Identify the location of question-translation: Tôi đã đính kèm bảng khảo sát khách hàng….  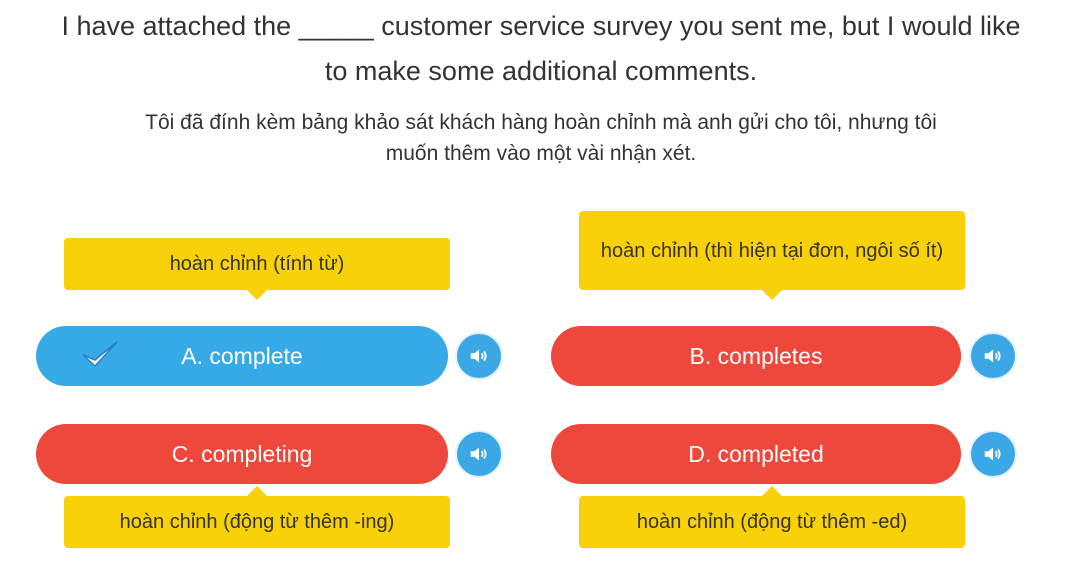
(541, 138).